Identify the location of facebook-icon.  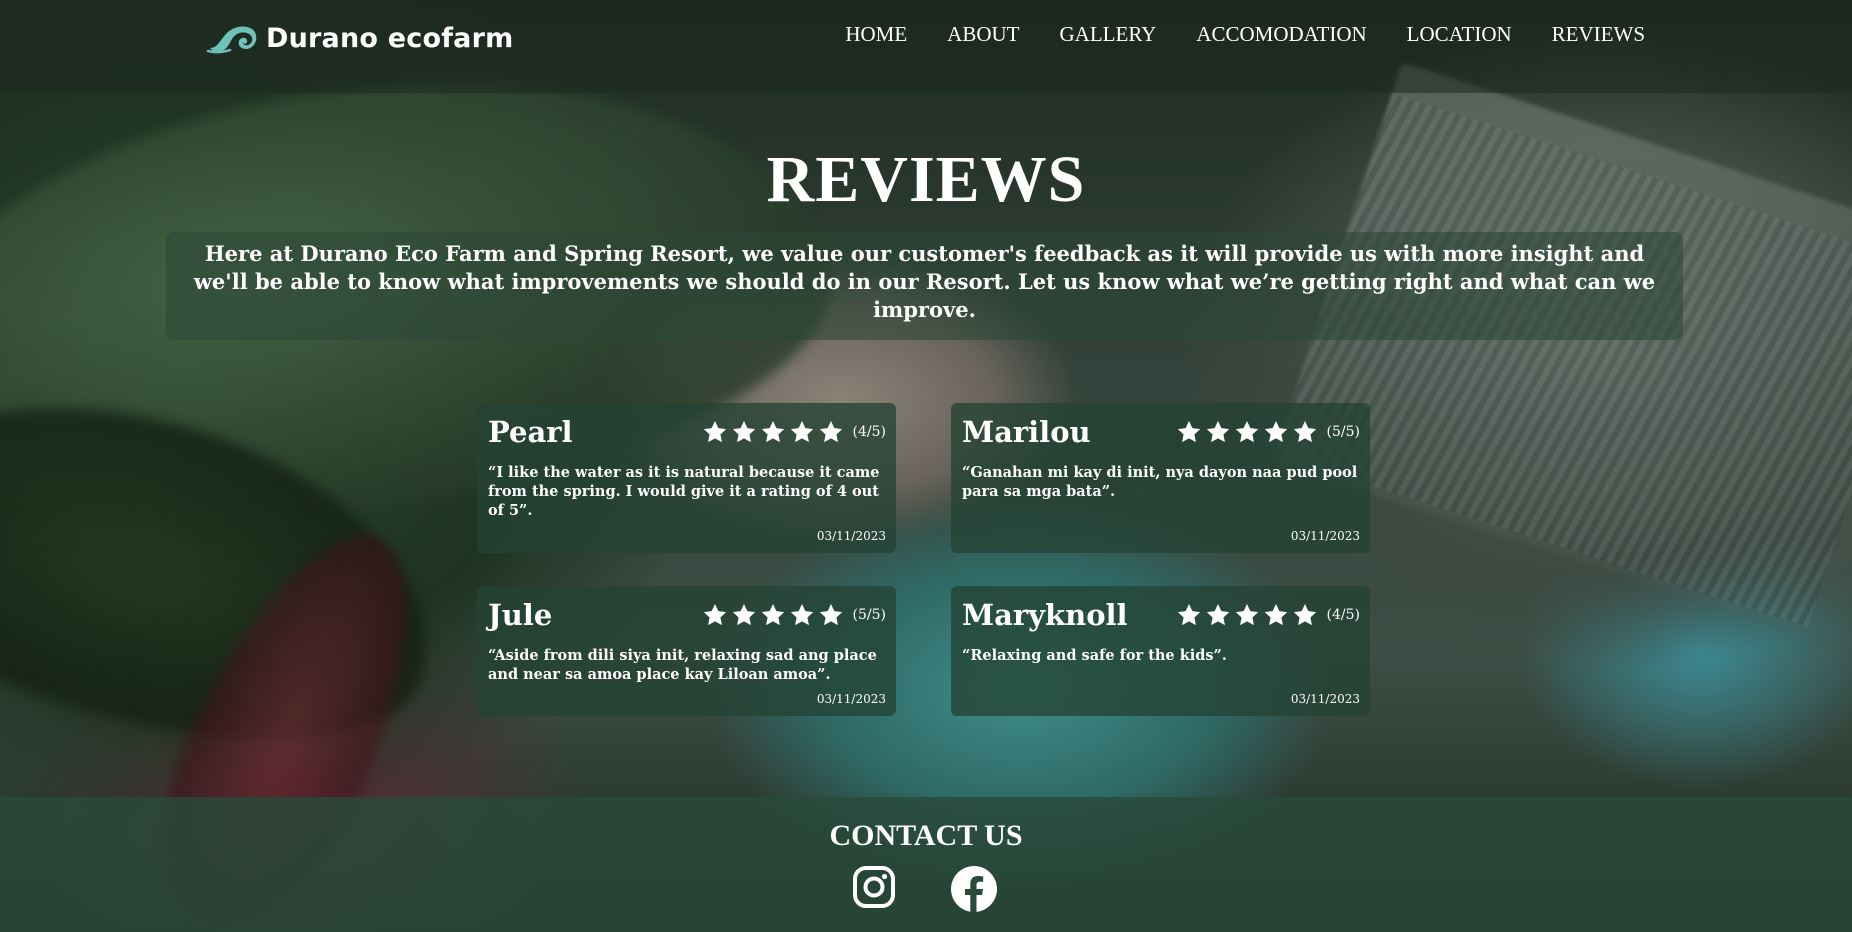
(974, 891).